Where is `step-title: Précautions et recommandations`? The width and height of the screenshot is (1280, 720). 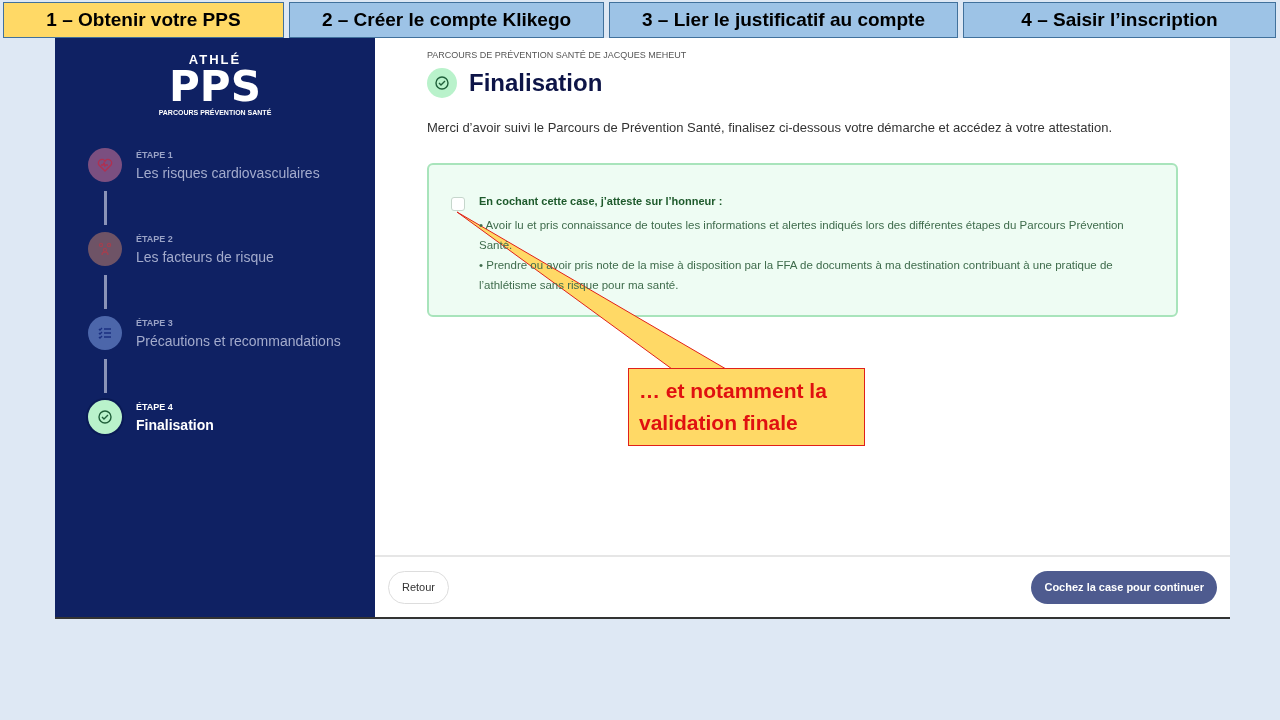 step-title: Précautions et recommandations is located at coordinates (238, 341).